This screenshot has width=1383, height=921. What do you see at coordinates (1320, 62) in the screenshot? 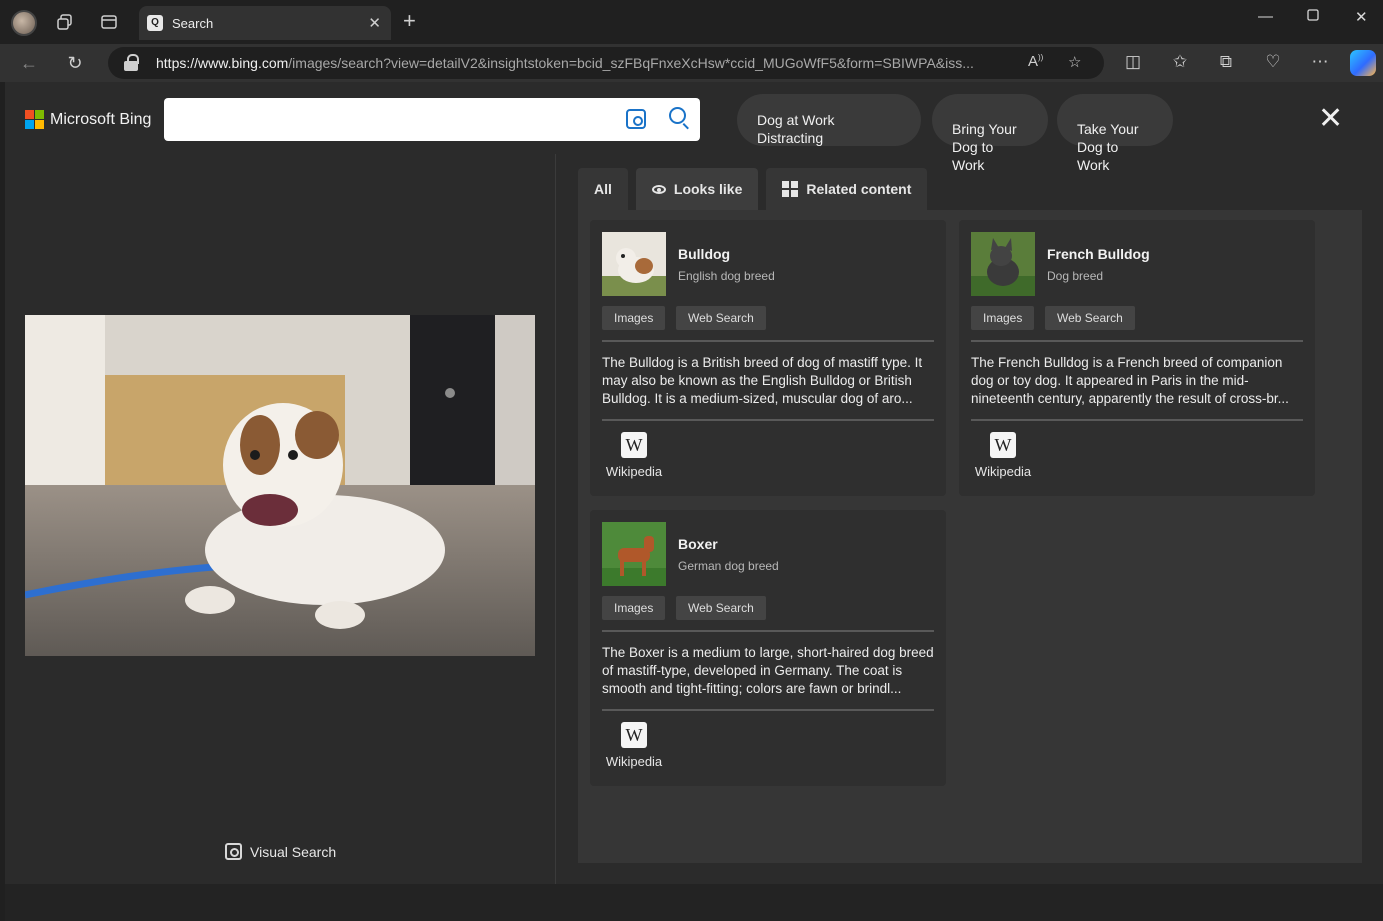
I see `more-options-icon: ⋯` at bounding box center [1320, 62].